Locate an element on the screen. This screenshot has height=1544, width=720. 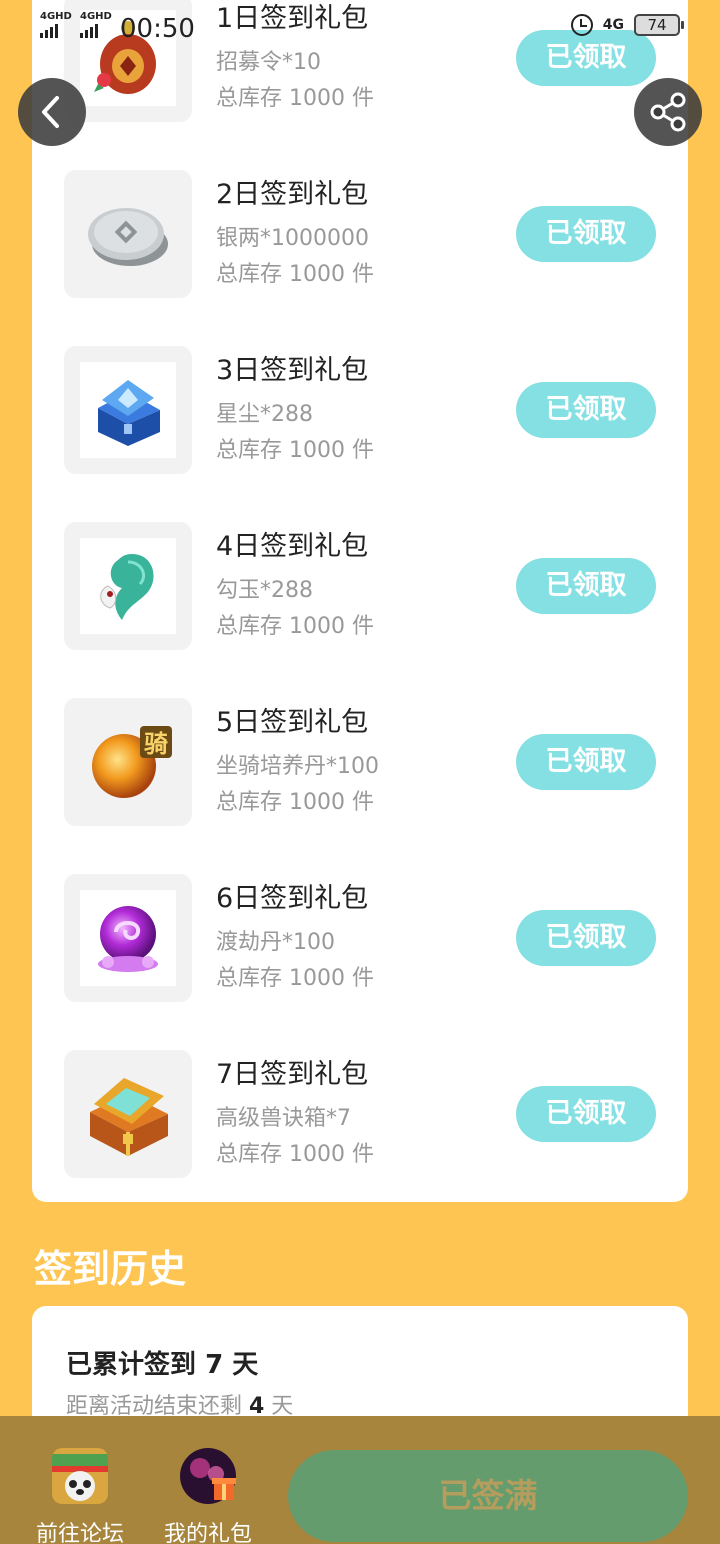
gift-item: 星尘*288 is located at coordinates (264, 414).